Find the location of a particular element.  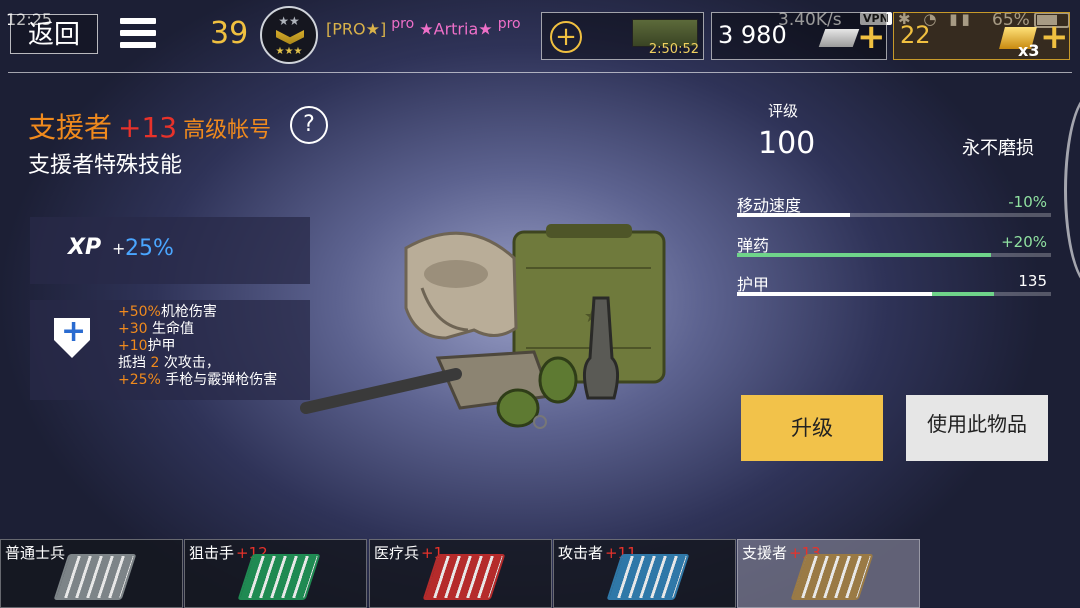

grid-diamond-icon is located at coordinates (648, 577).